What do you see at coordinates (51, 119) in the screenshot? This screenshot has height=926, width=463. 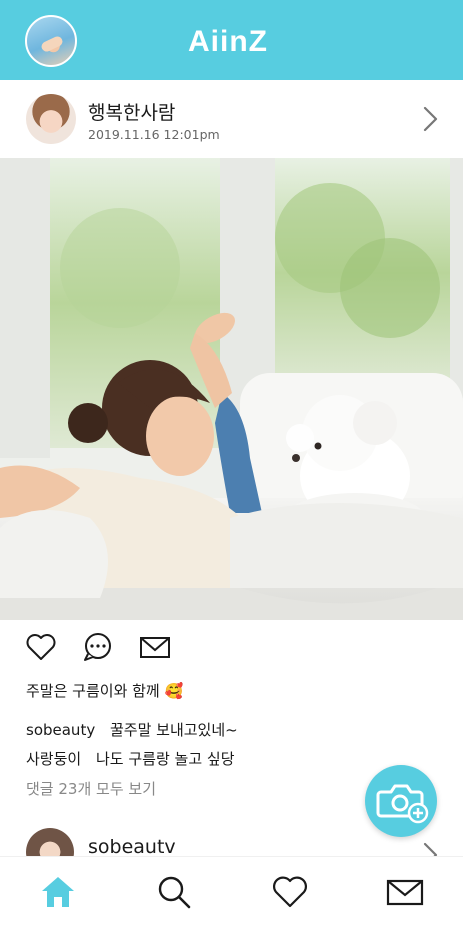 I see `post-author-avatar` at bounding box center [51, 119].